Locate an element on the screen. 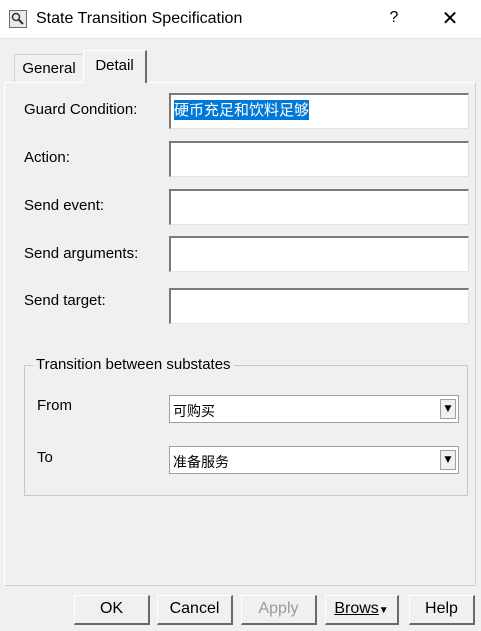 This screenshot has width=481, height=631. send-event-label: Send event: is located at coordinates (64, 205).